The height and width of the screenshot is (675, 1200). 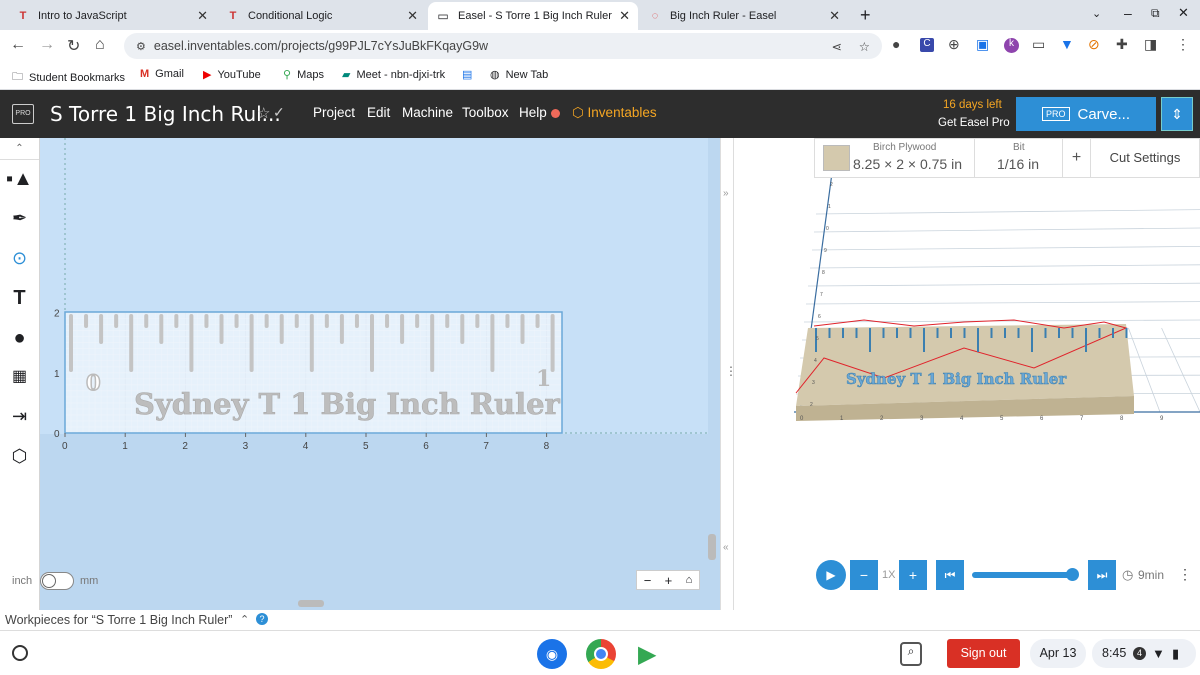 What do you see at coordinates (47, 45) in the screenshot?
I see `forward-icon: →` at bounding box center [47, 45].